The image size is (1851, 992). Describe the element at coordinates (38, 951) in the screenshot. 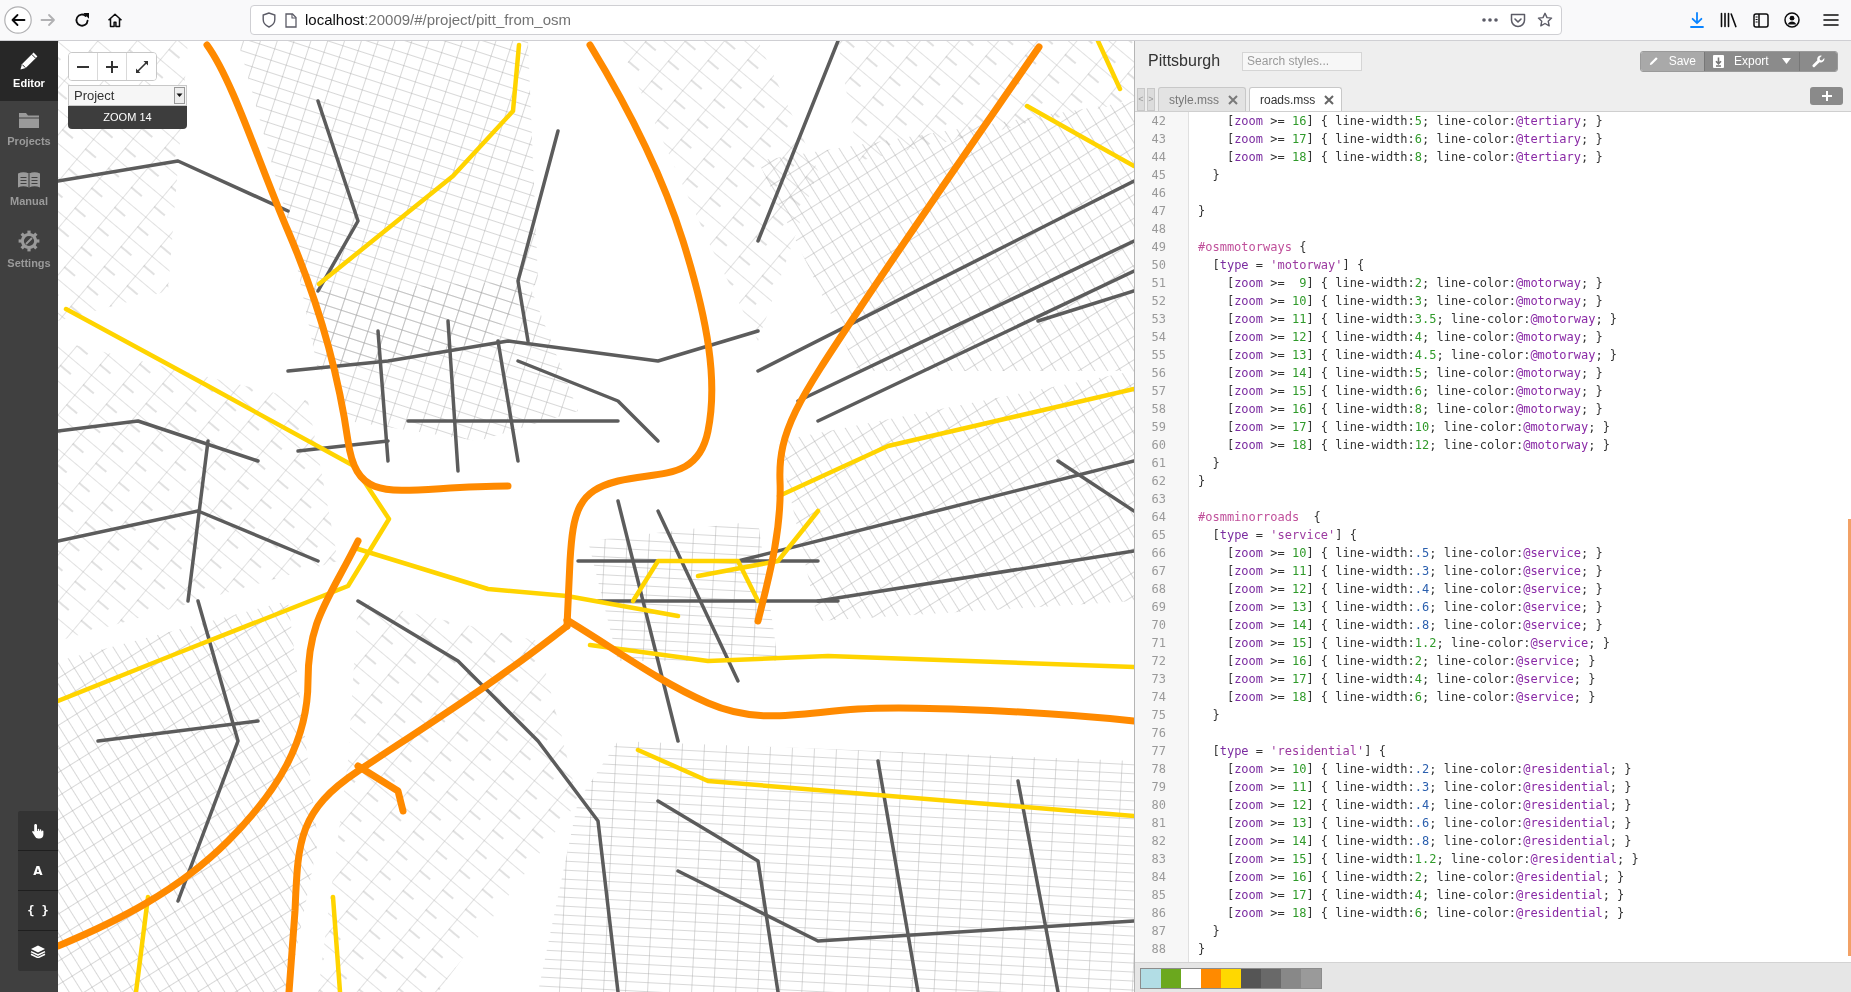

I see `layers-icon` at that location.